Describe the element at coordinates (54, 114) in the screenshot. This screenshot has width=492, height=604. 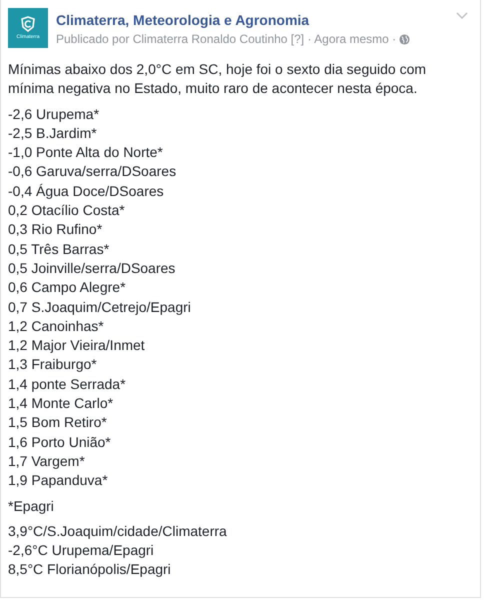
I see `post-line: -2,6 Urupema*` at that location.